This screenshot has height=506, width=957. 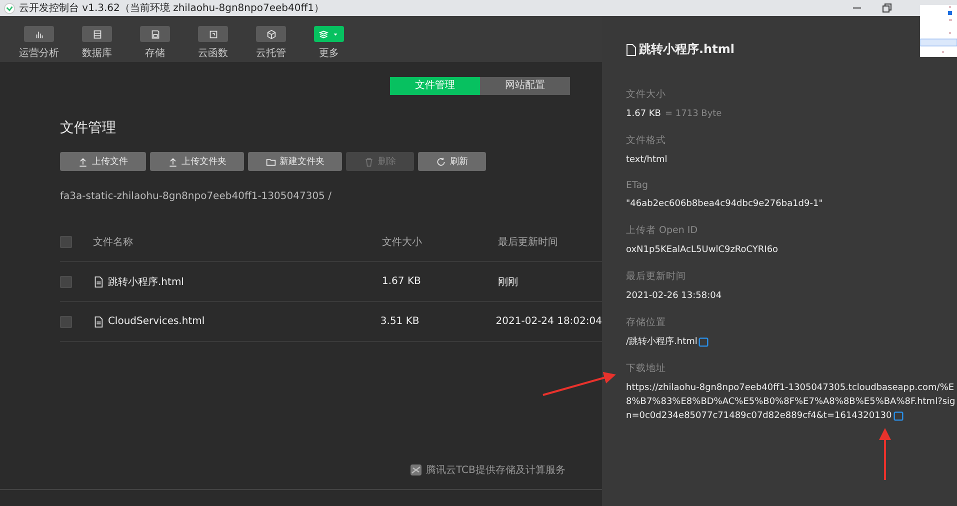 I want to click on field-value: 1.67 KB, so click(x=643, y=114).